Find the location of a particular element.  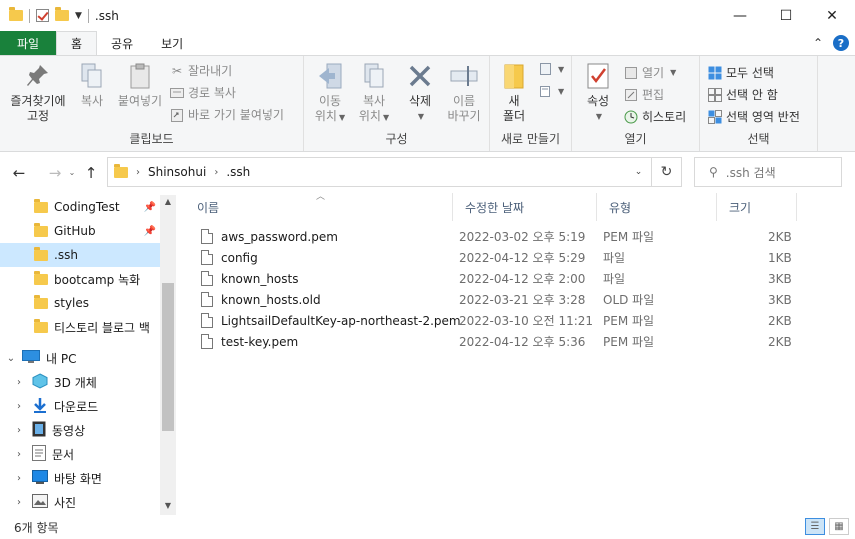

history-button: 히스토리 is located at coordinates (655, 116).